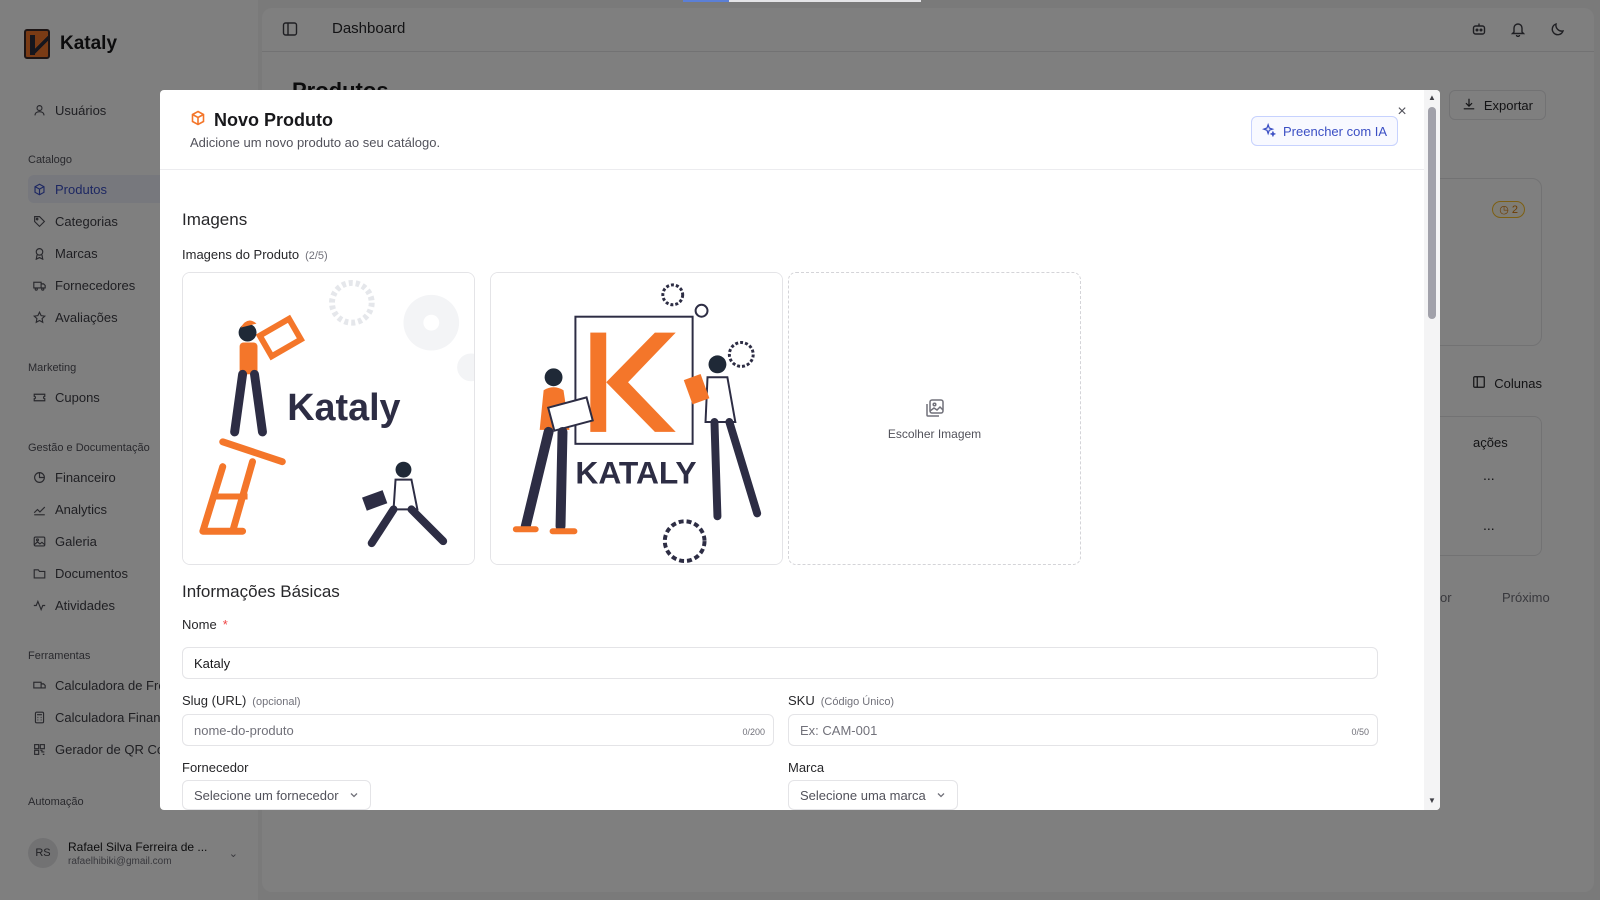 The width and height of the screenshot is (1600, 900). Describe the element at coordinates (478, 730) in the screenshot. I see `slug-input: nome-do-produto 0/200` at that location.